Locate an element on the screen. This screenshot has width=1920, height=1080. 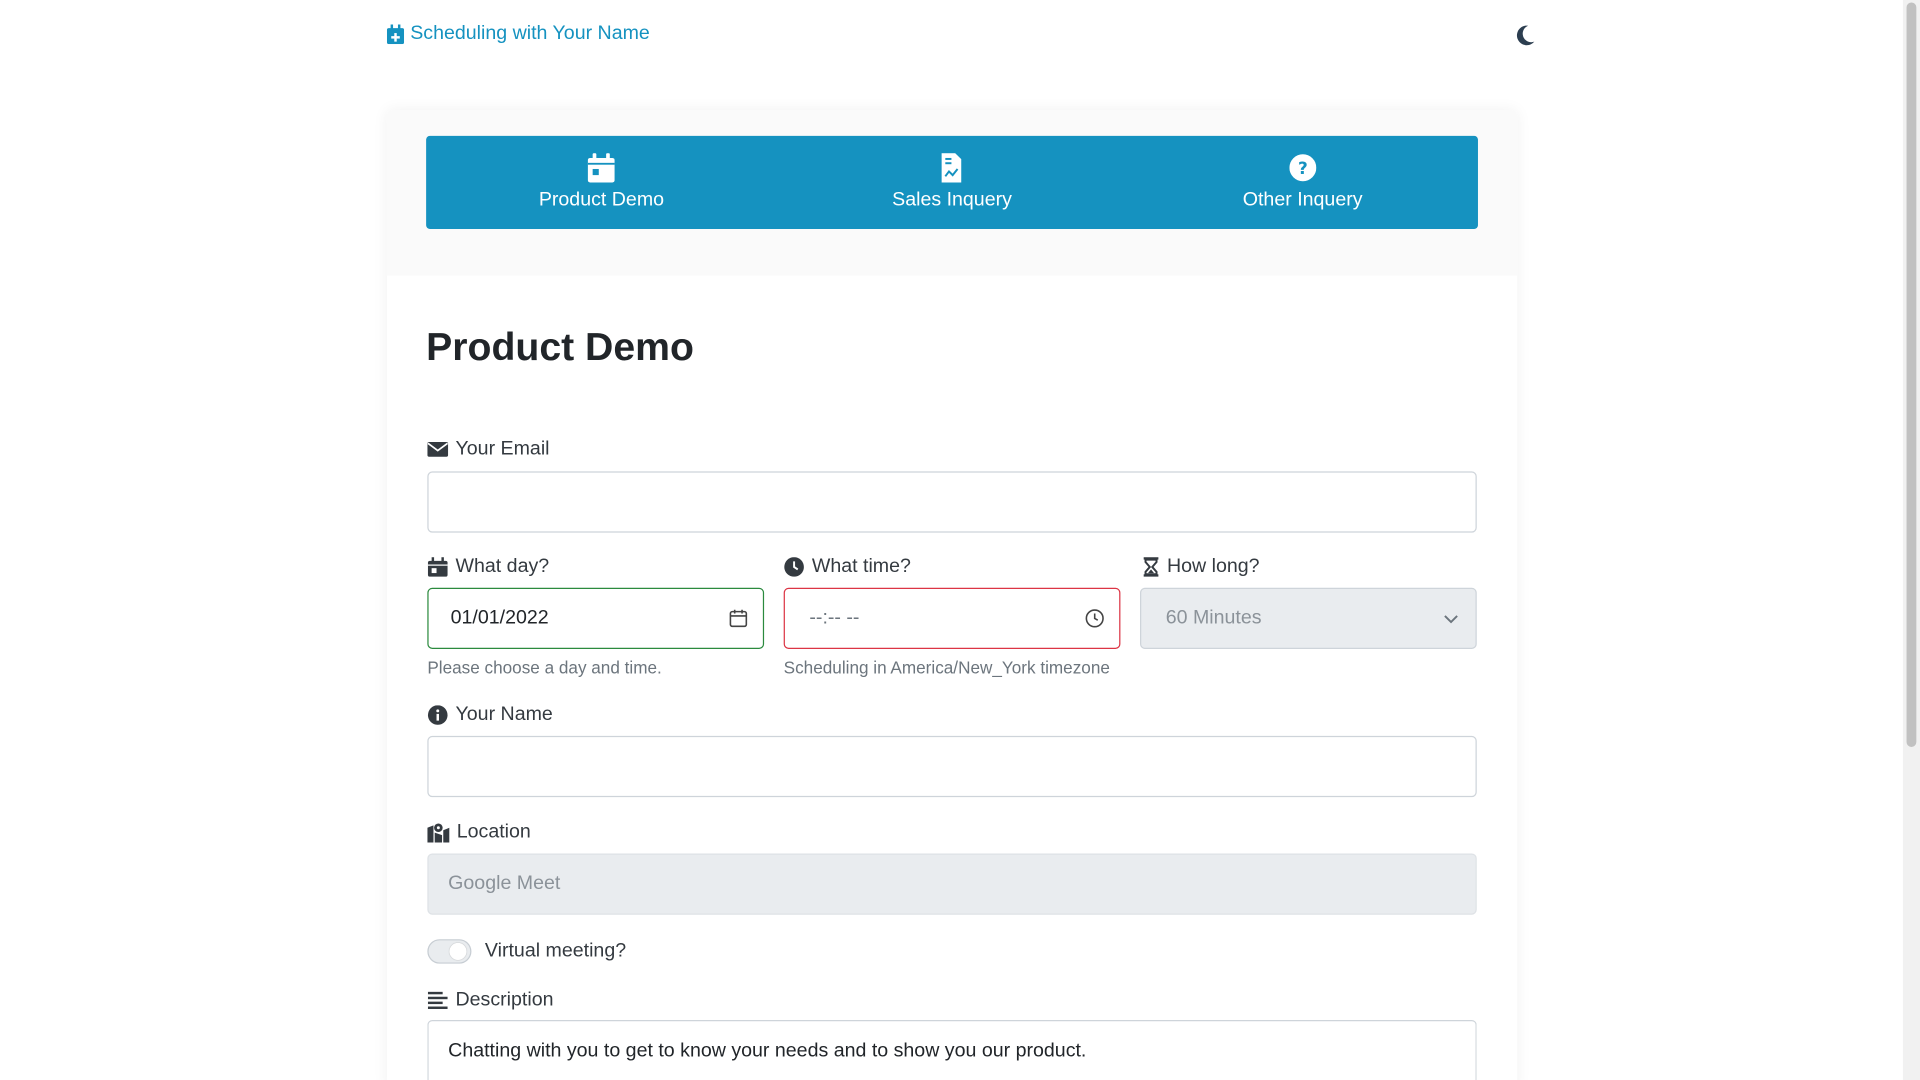
info-circle-icon is located at coordinates (437, 715).